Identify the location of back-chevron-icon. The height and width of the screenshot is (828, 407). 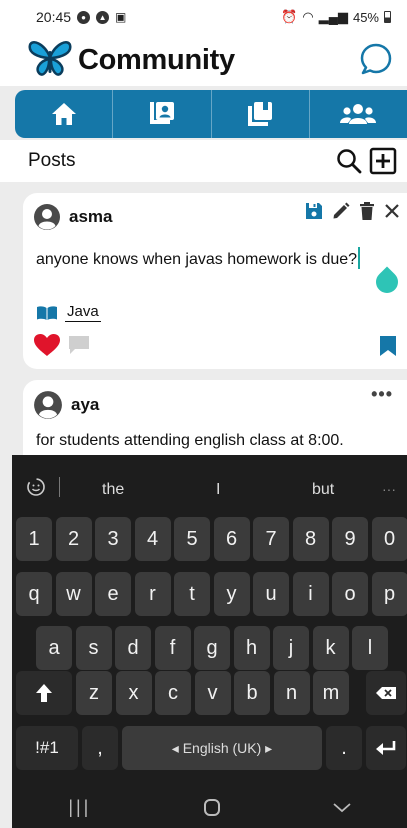
(342, 807).